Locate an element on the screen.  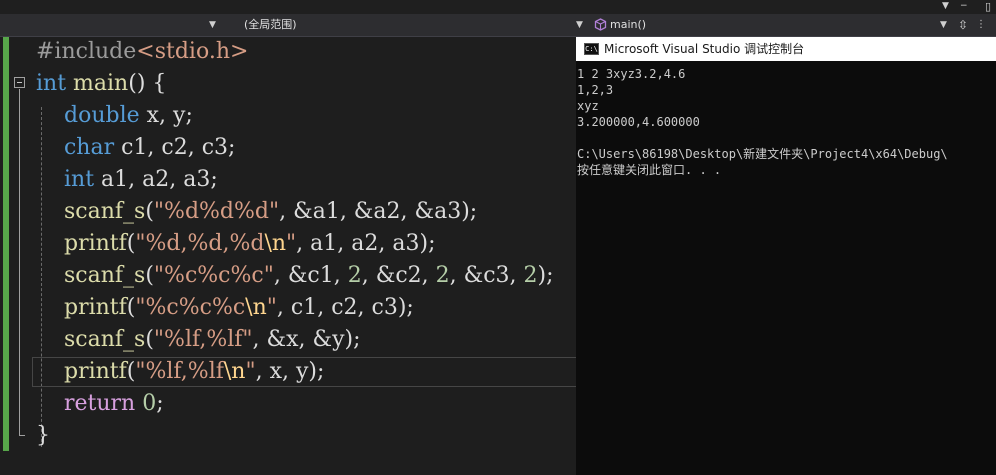
number-literal: 0 is located at coordinates (149, 403).